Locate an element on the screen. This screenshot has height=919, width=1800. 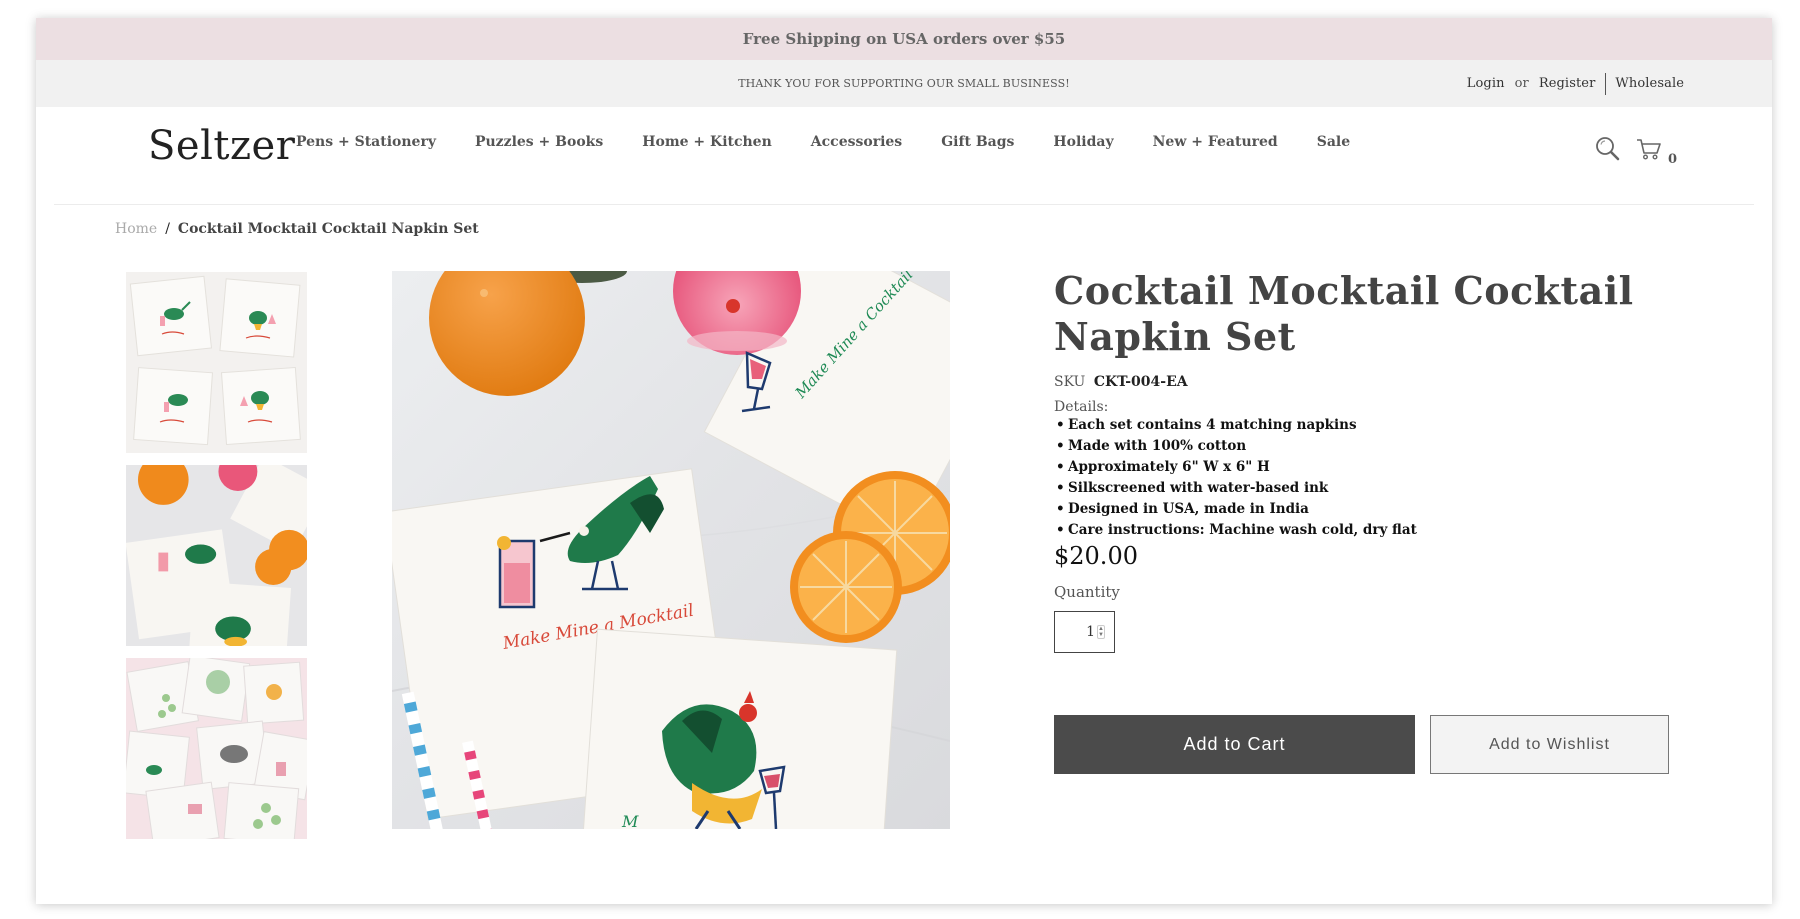
svg-text: M is located at coordinates (630, 820).